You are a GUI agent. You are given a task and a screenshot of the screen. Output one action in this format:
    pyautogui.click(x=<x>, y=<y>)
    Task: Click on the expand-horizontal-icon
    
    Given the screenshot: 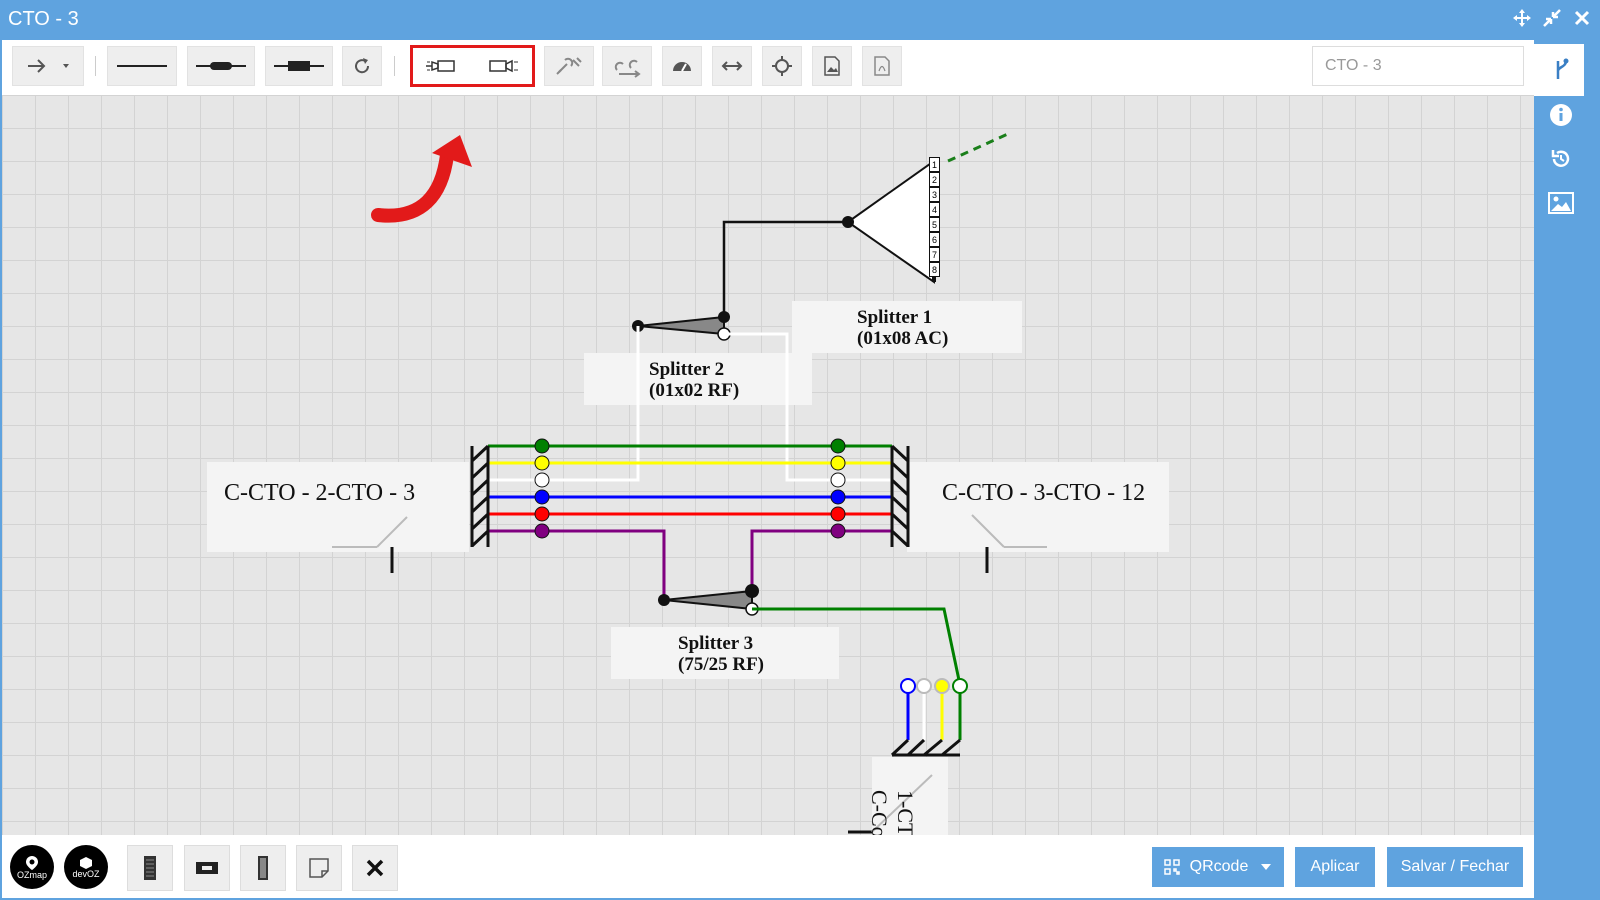 What is the action you would take?
    pyautogui.click(x=732, y=66)
    